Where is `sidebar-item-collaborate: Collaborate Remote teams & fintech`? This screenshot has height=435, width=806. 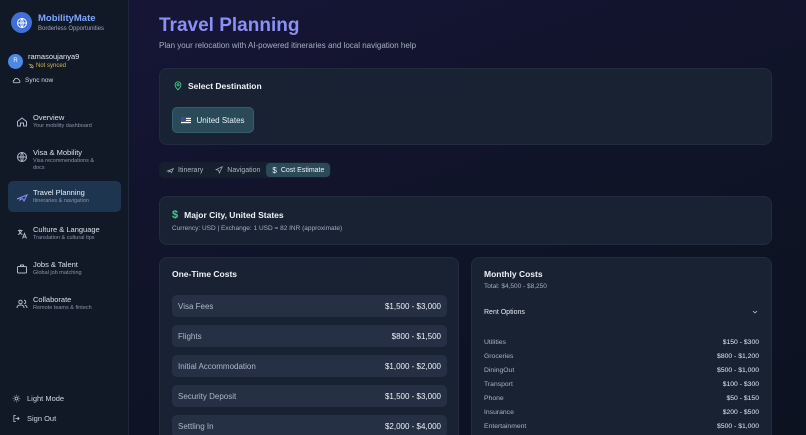 sidebar-item-collaborate: Collaborate Remote teams & fintech is located at coordinates (64, 303).